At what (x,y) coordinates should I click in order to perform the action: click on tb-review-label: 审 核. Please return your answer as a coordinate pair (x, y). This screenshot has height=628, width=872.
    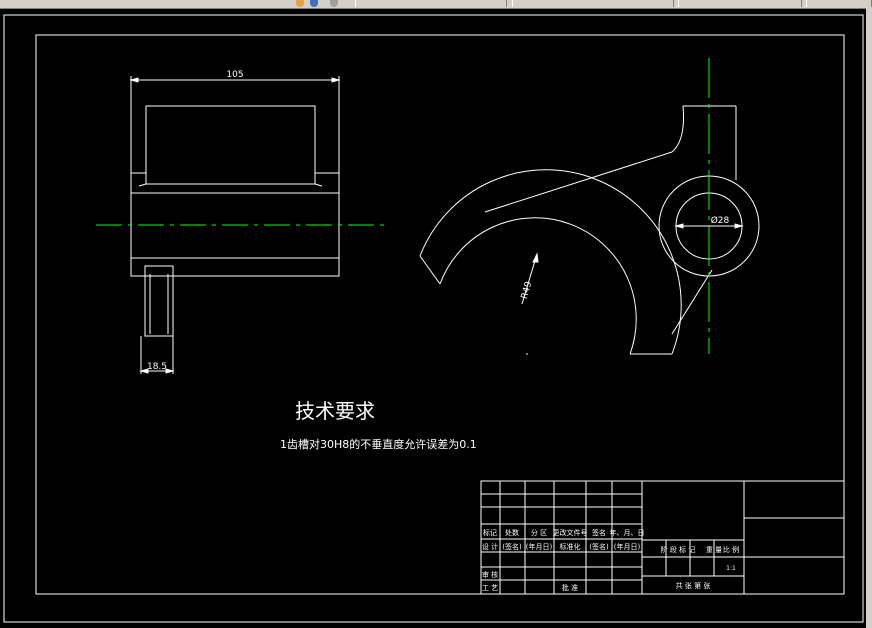
    Looking at the image, I should click on (490, 574).